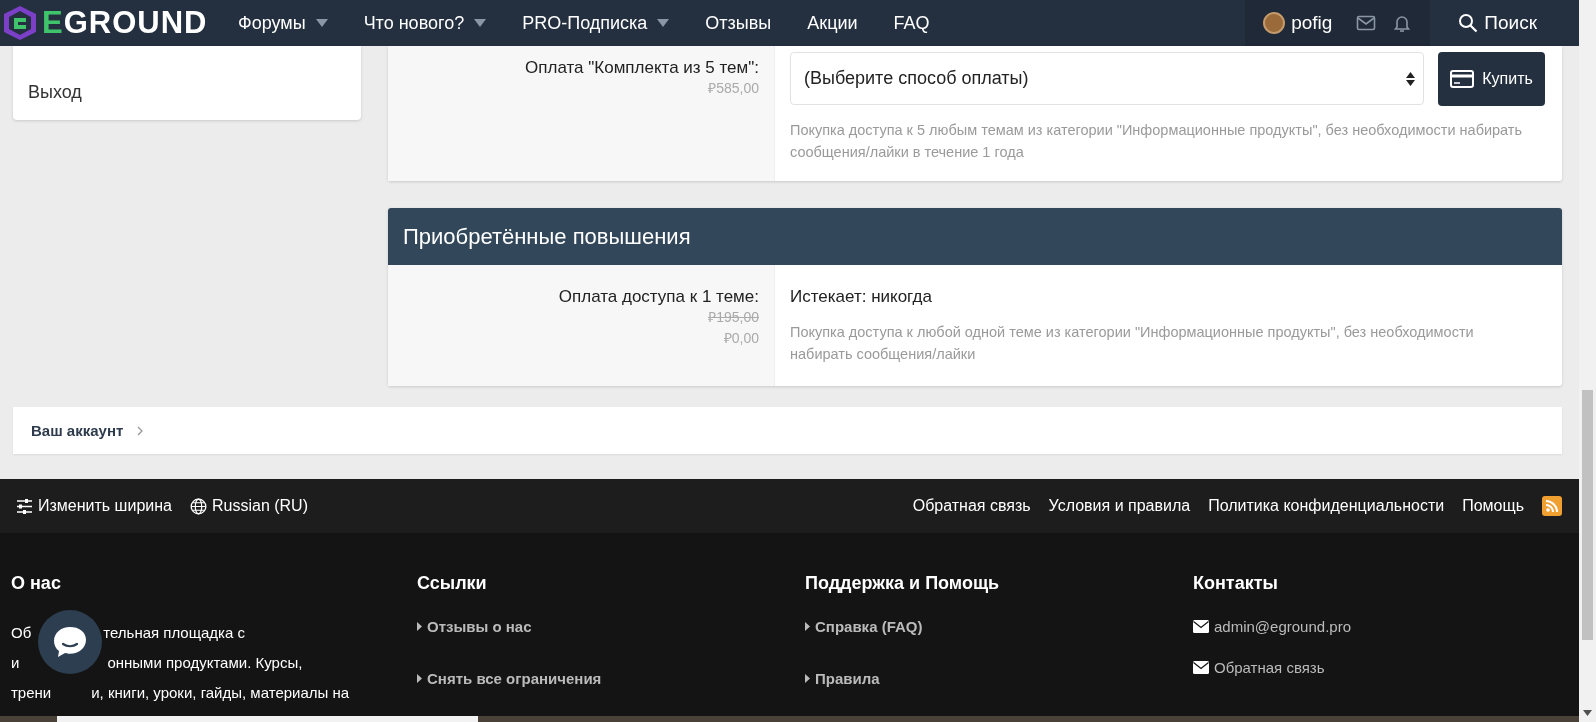 The image size is (1596, 722). I want to click on about-text: трени, so click(31, 693).